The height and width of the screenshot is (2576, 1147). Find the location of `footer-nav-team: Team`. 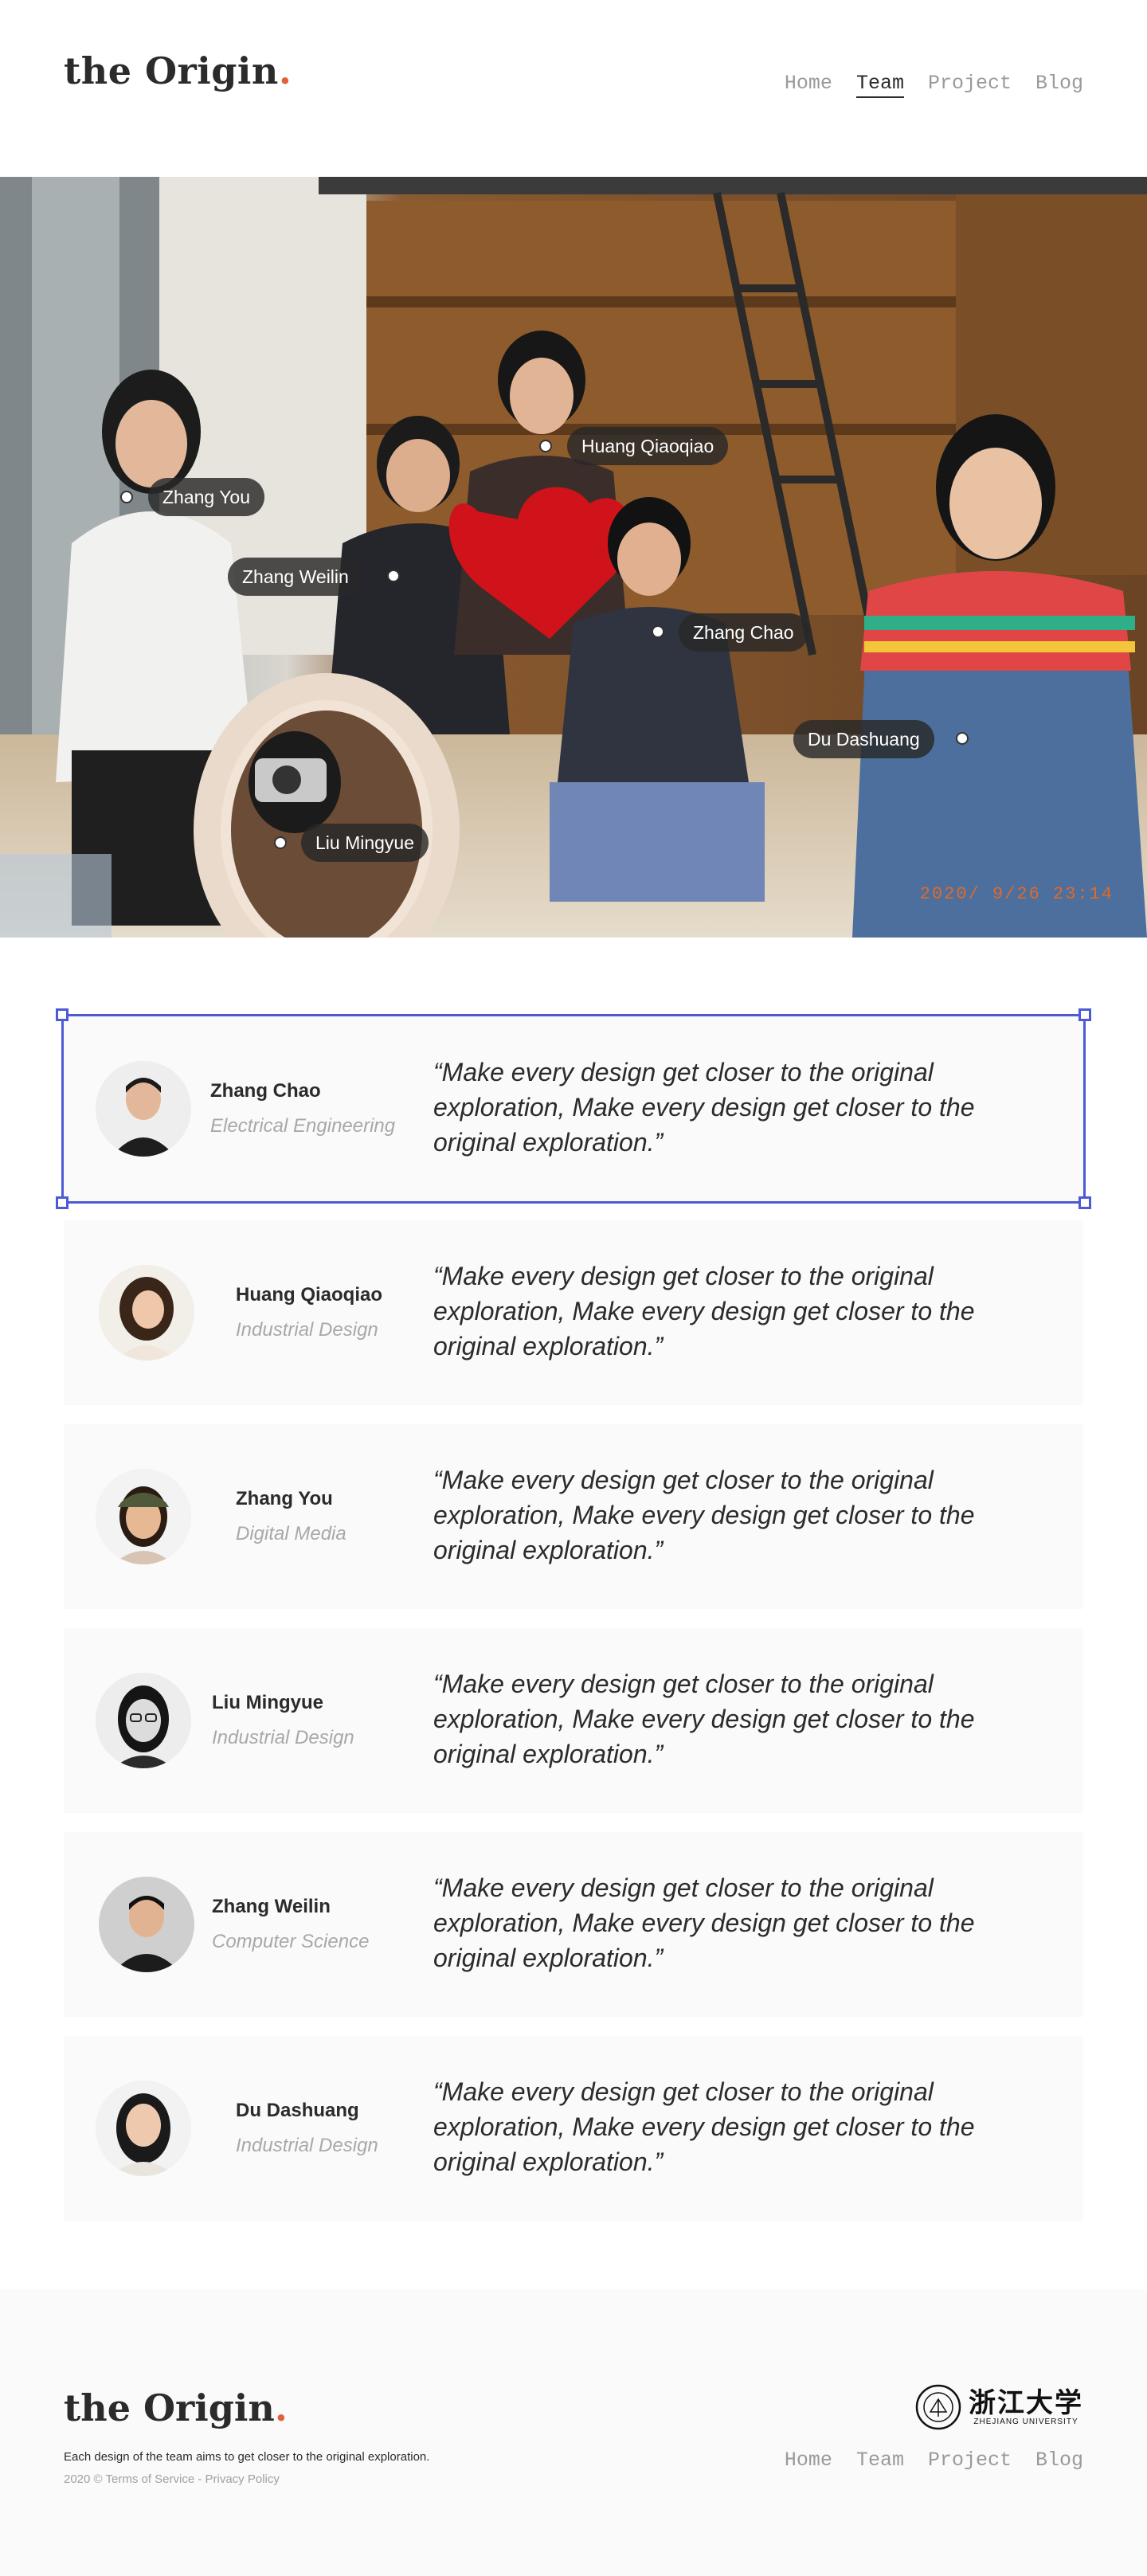

footer-nav-team: Team is located at coordinates (880, 2460).